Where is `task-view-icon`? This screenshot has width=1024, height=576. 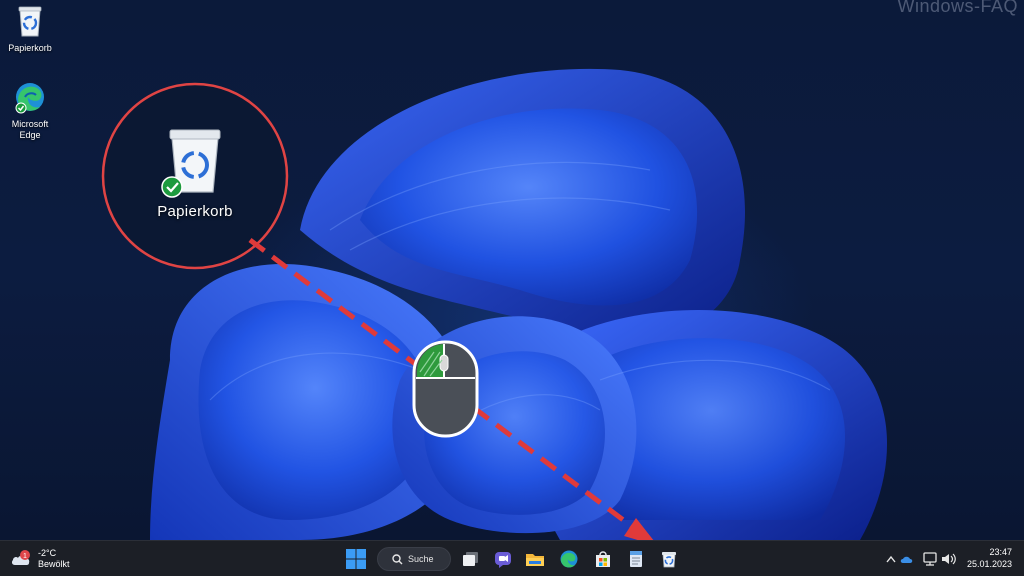 task-view-icon is located at coordinates (471, 559).